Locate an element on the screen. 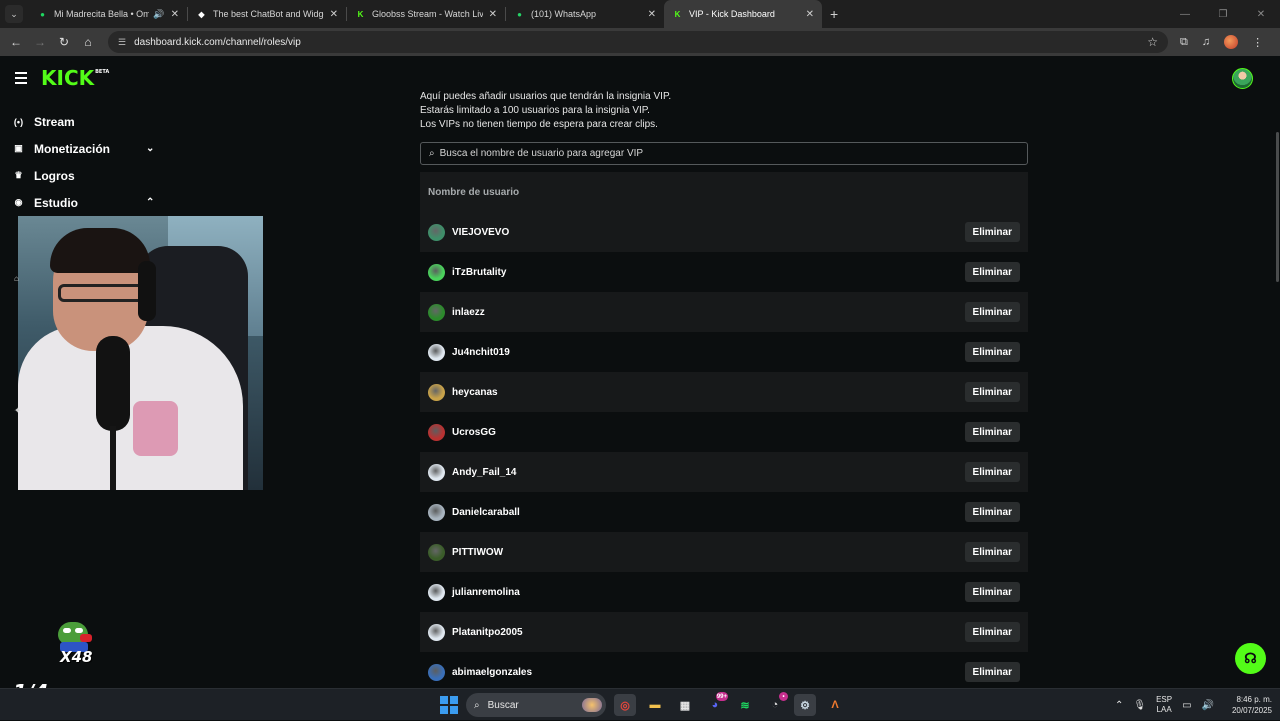 This screenshot has width=1280, height=721. minimize-button: — is located at coordinates (1185, 14).